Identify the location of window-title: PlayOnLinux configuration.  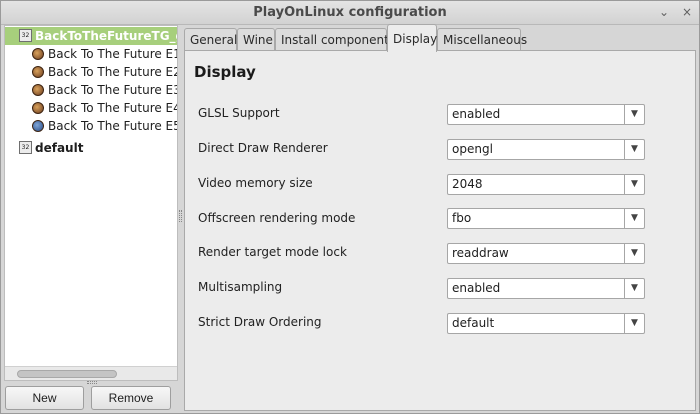
(350, 12).